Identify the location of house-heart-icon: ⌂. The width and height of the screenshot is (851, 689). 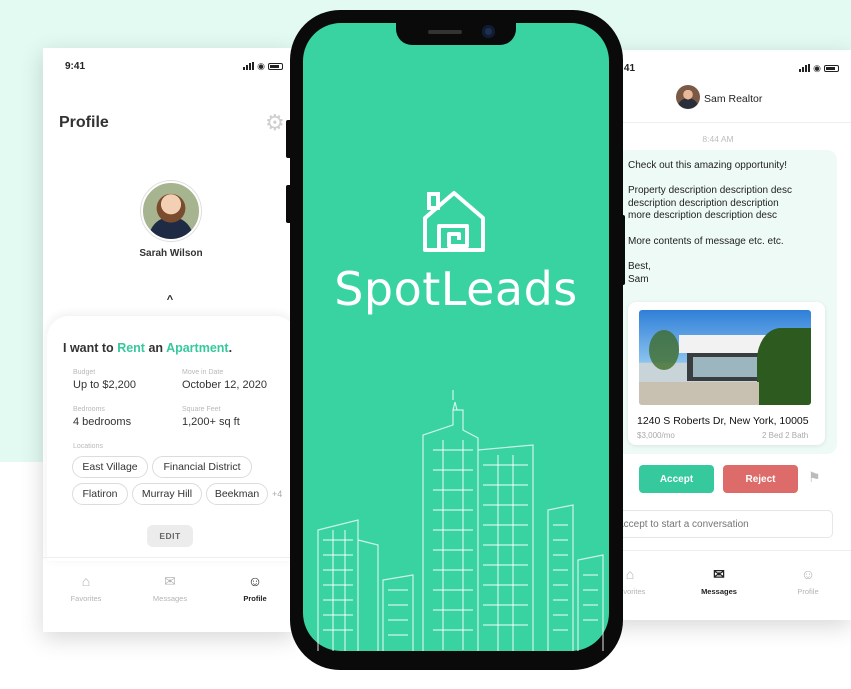
(86, 581).